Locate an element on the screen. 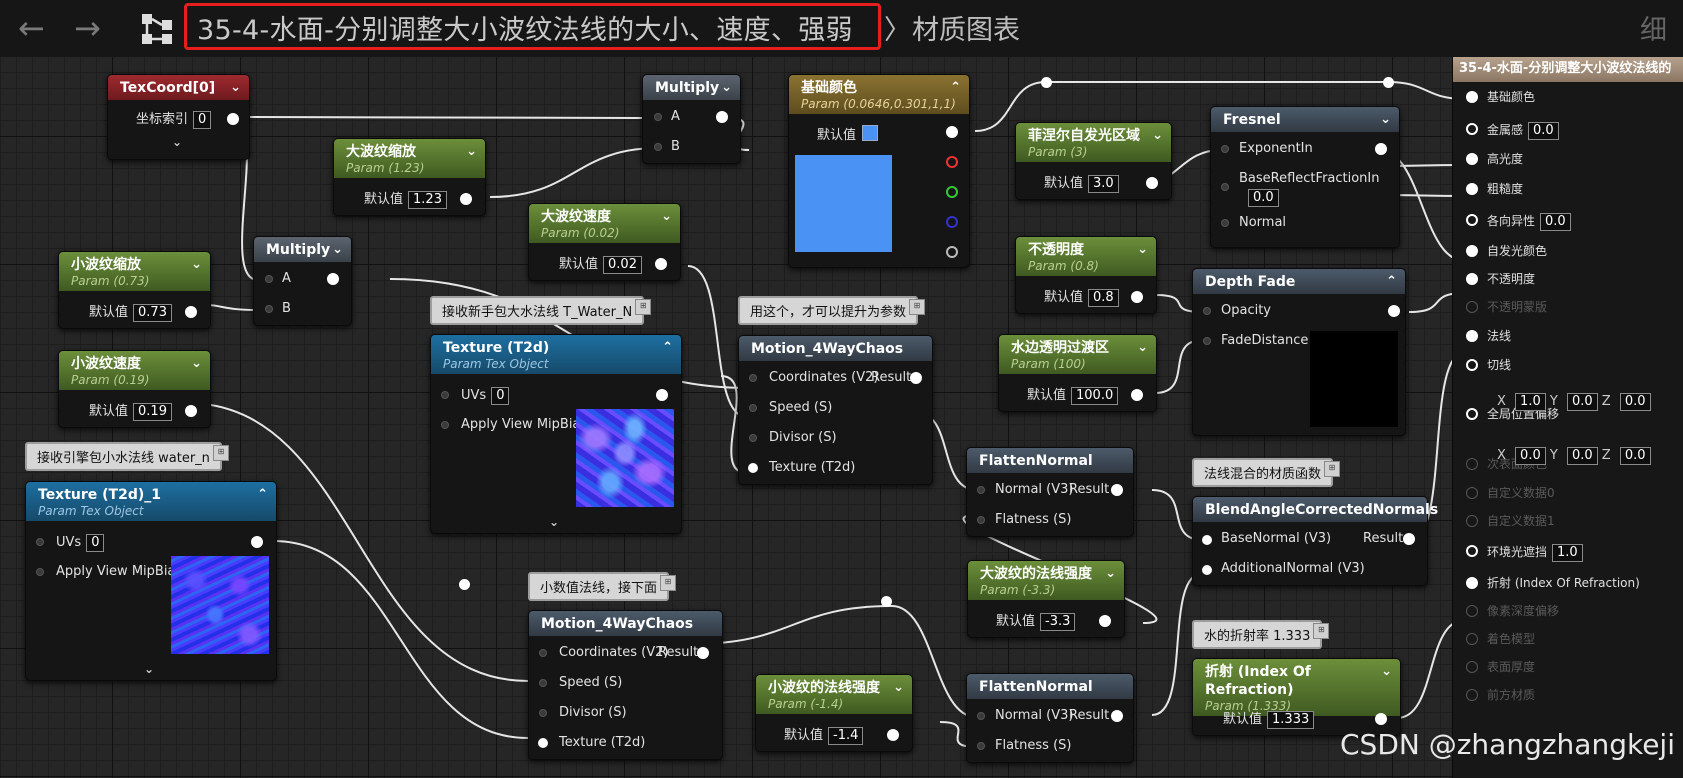 The width and height of the screenshot is (1683, 778). result-pin-row: 切线 is located at coordinates (1488, 365).